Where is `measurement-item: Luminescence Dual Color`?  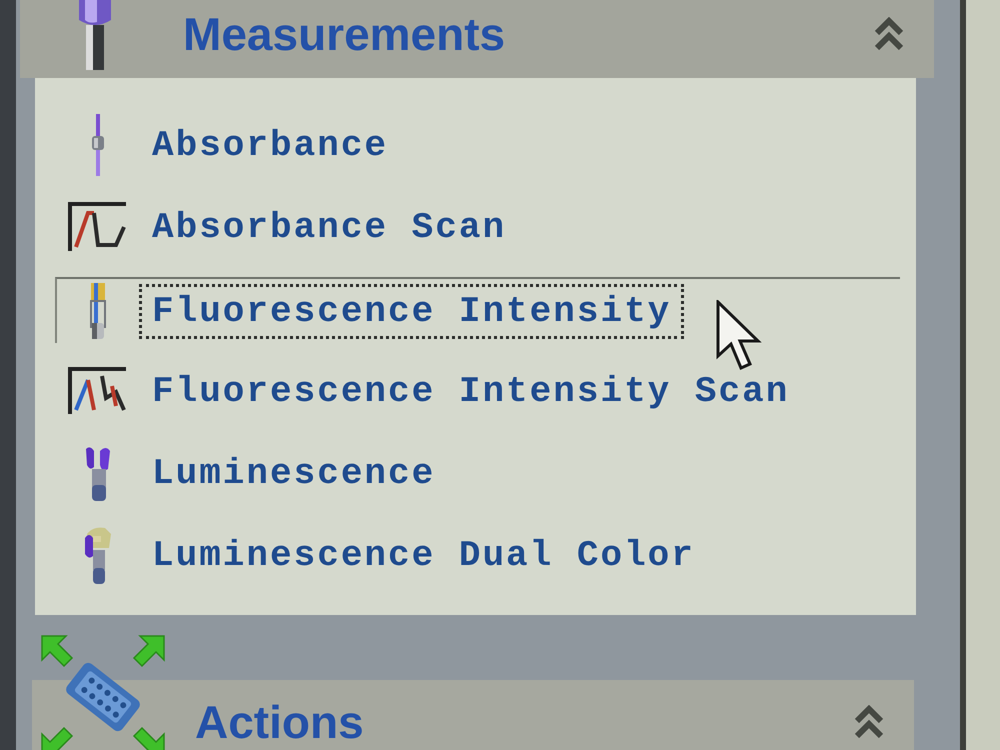 measurement-item: Luminescence Dual Color is located at coordinates (477, 554).